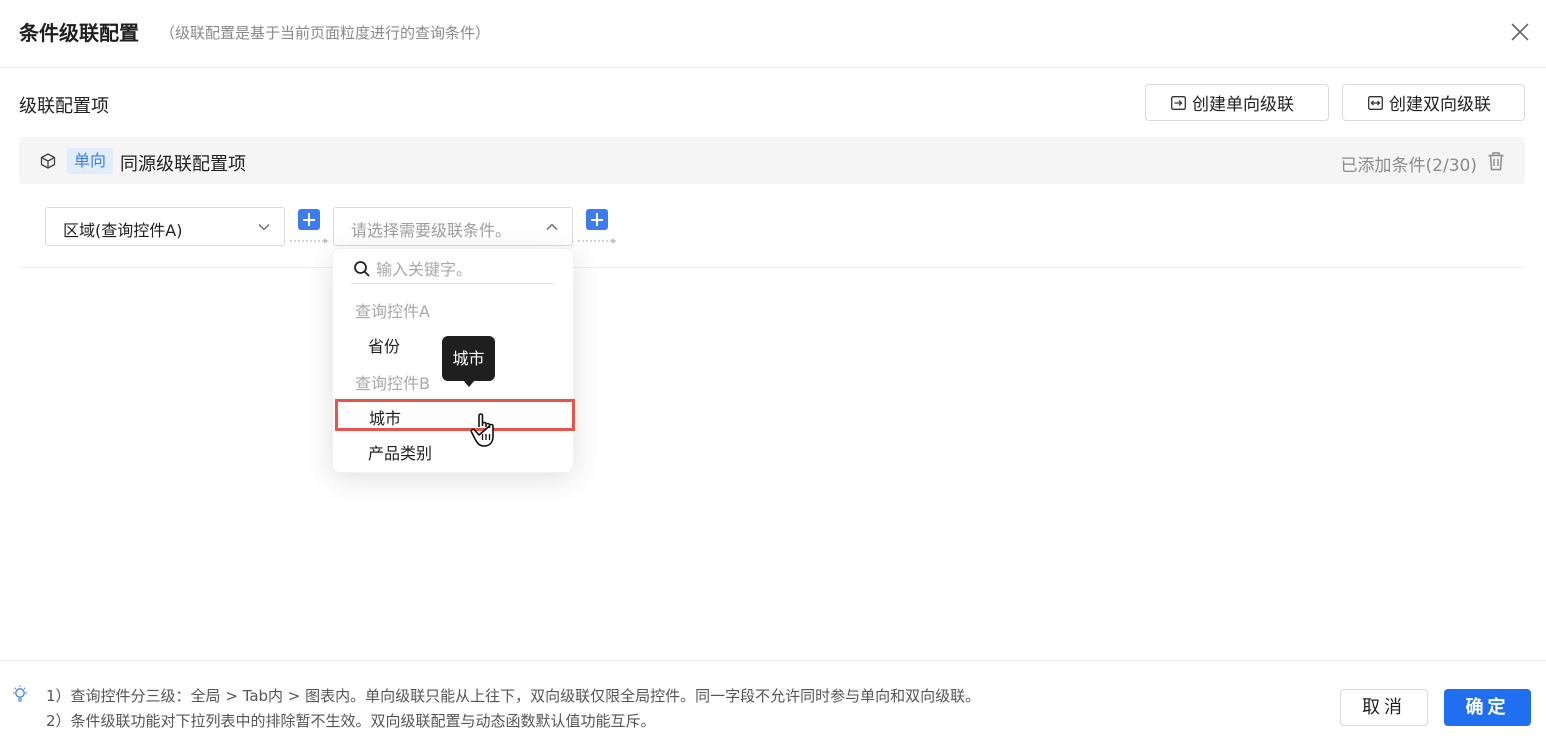  Describe the element at coordinates (79, 33) in the screenshot. I see `dialog-title: 条件级联配置` at that location.